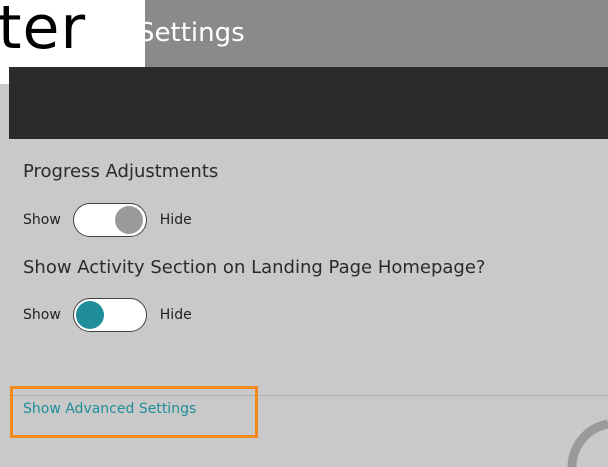  Describe the element at coordinates (121, 171) in the screenshot. I see `progress-adjustments-label: Progress Adjustments` at that location.